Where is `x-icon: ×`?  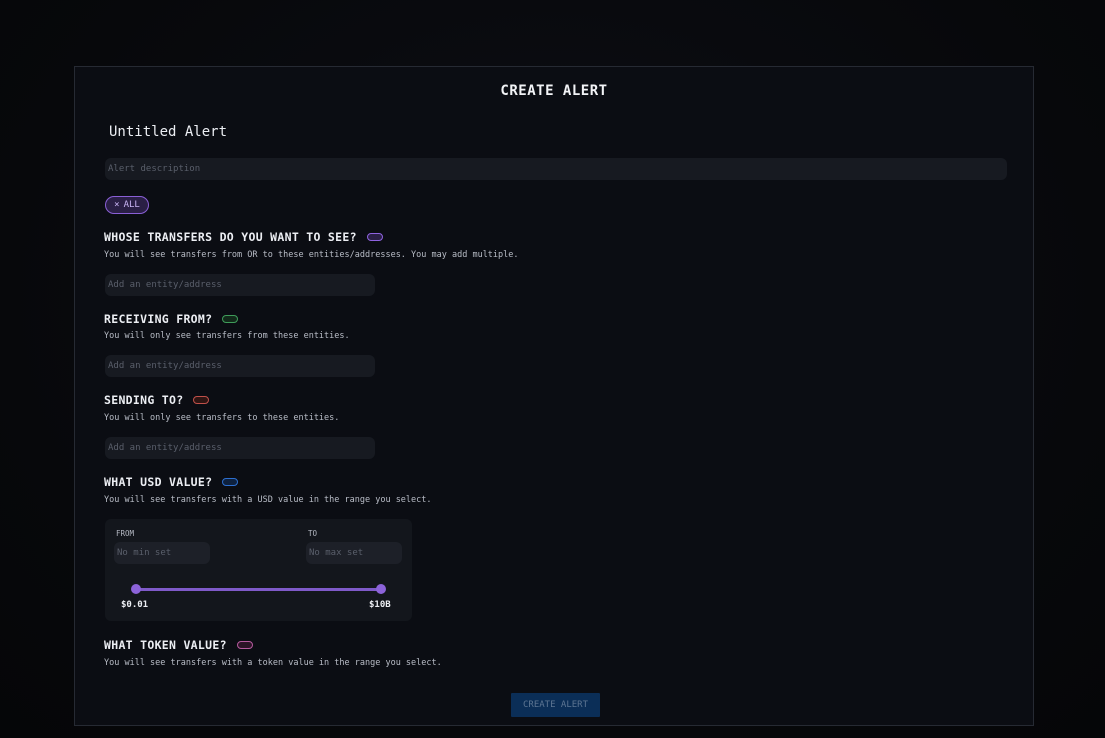
x-icon: × is located at coordinates (117, 205).